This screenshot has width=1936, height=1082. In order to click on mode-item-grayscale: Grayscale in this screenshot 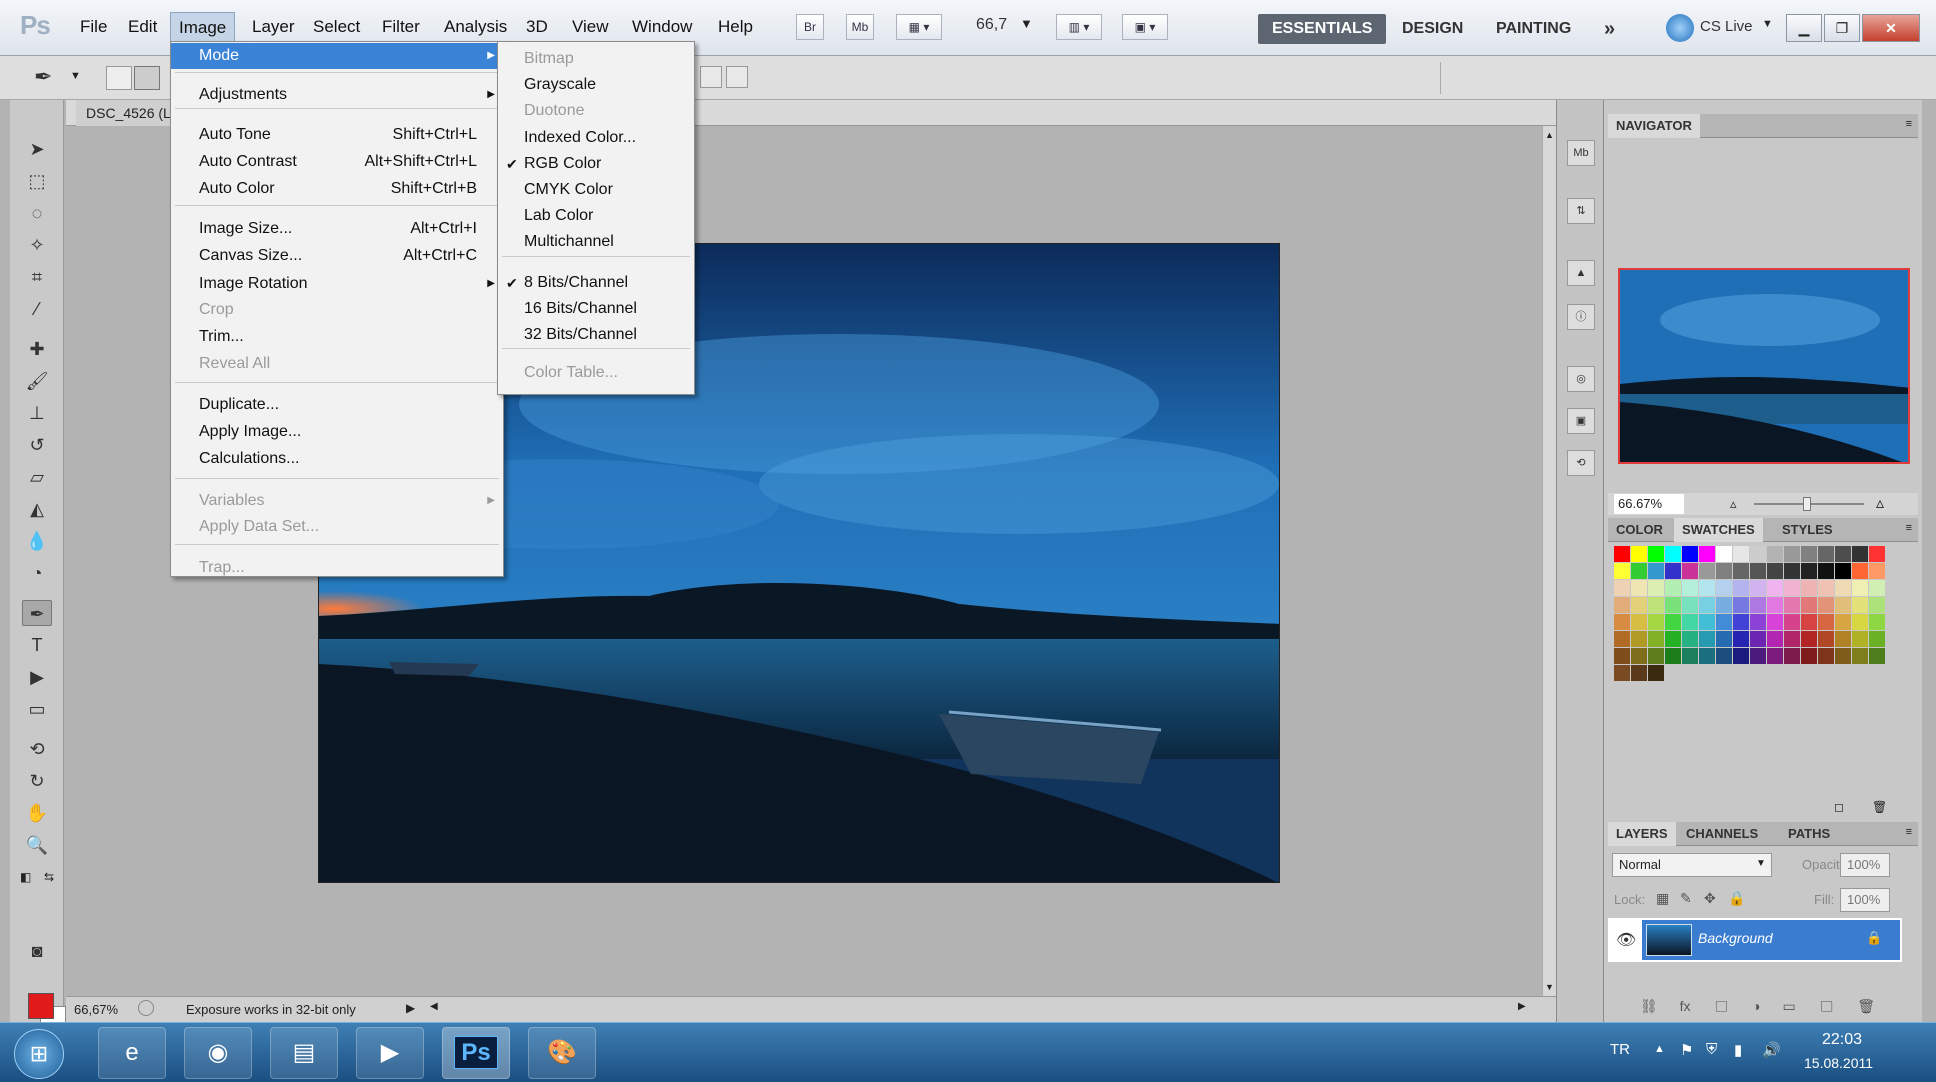, I will do `click(596, 85)`.